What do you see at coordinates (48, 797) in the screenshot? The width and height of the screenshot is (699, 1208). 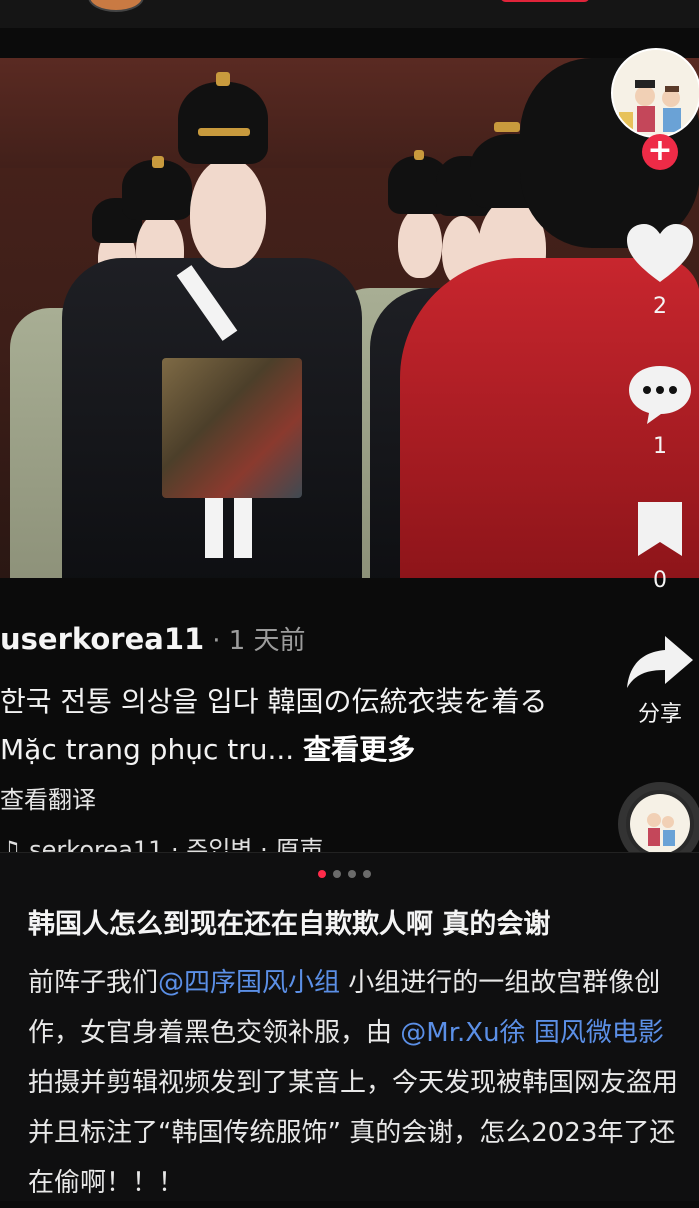 I see `translate-link: 查看翻译` at bounding box center [48, 797].